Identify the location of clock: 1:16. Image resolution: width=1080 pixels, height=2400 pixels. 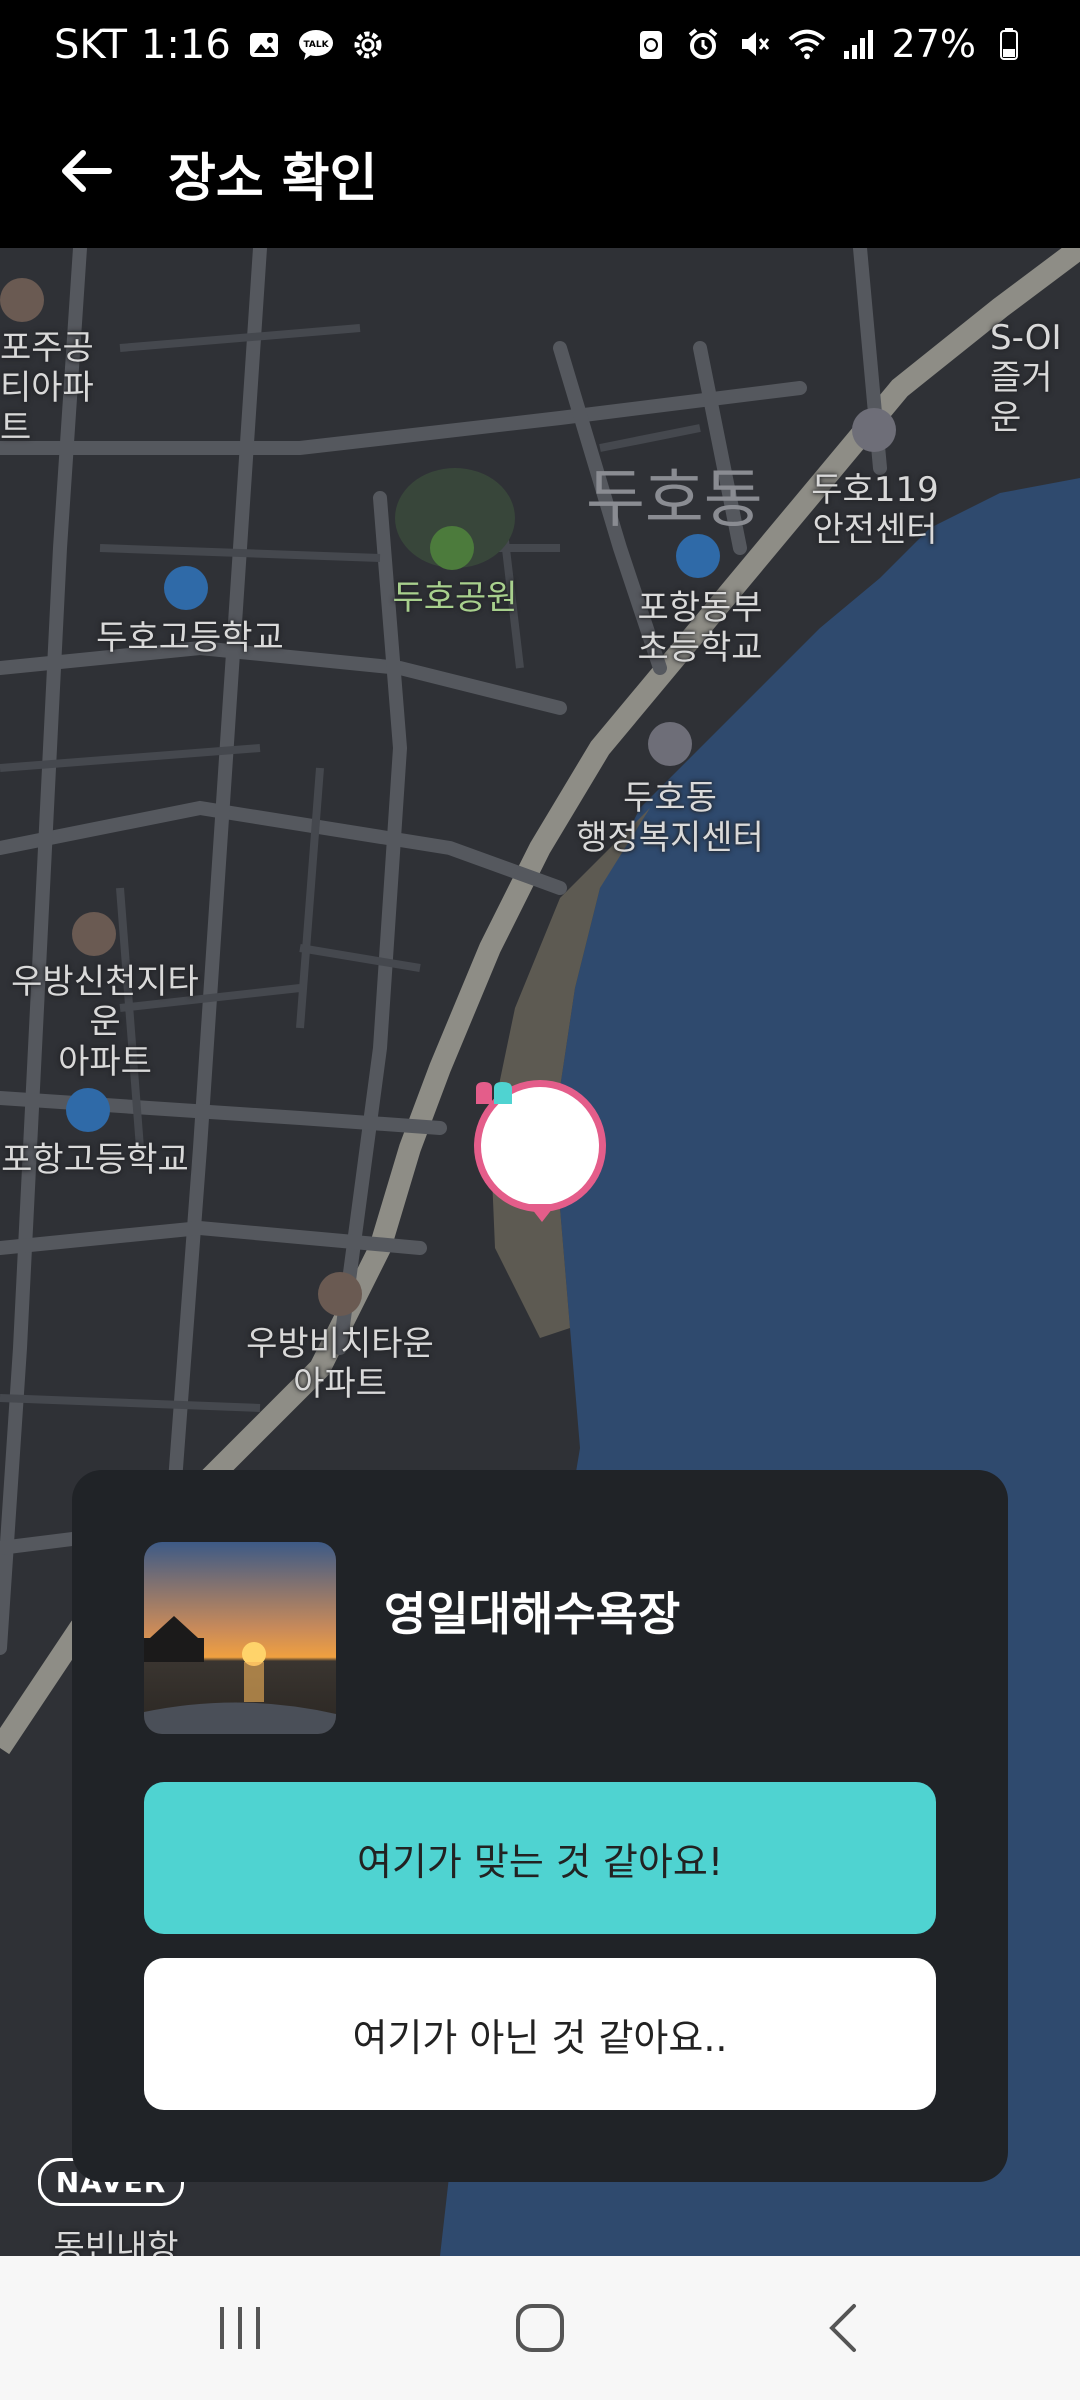
(185, 45).